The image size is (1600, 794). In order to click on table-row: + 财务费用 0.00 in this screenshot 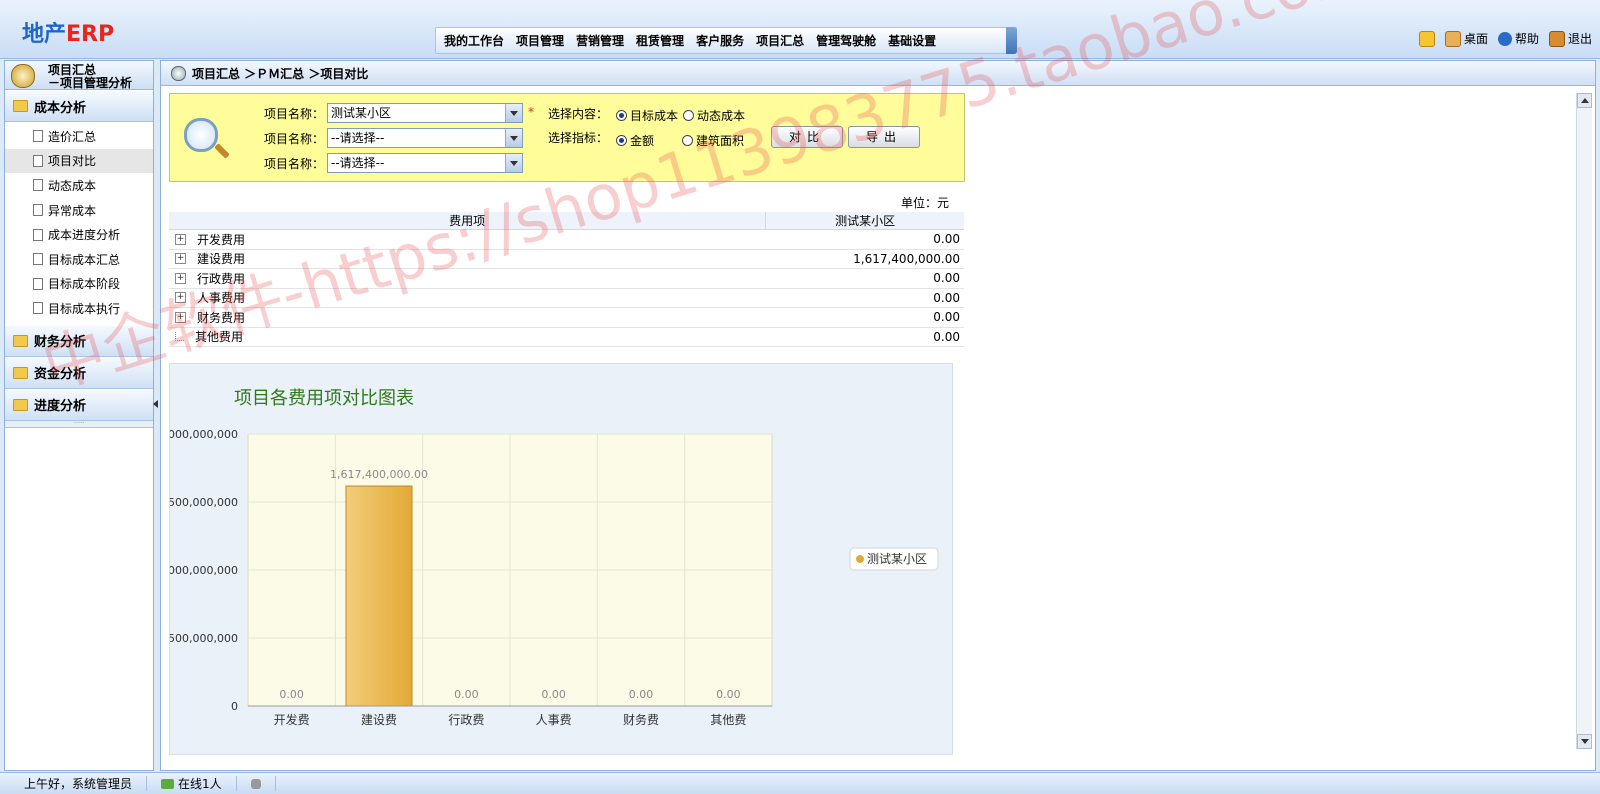, I will do `click(566, 318)`.